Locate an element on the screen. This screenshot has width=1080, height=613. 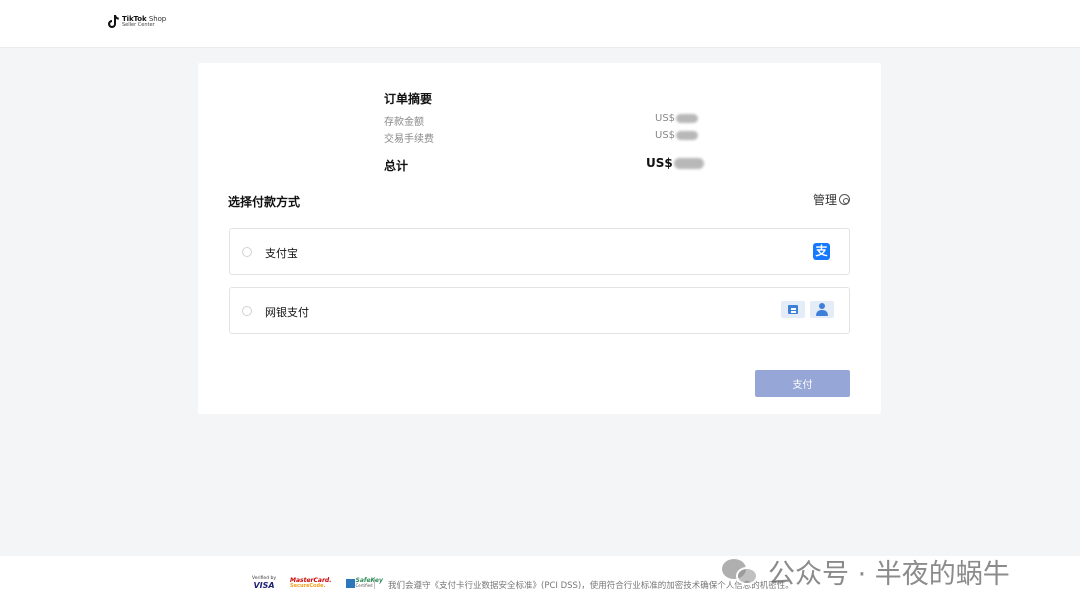
online-banking-radio is located at coordinates (247, 311).